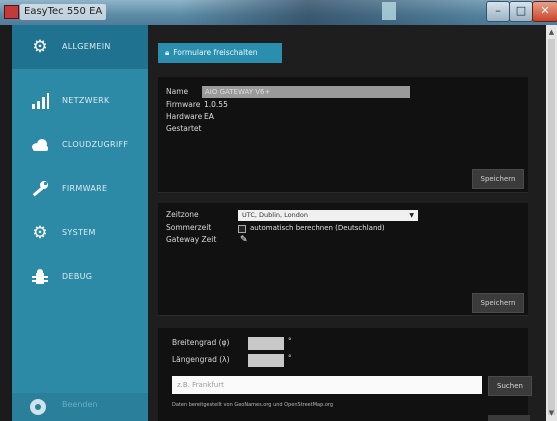  What do you see at coordinates (182, 214) in the screenshot?
I see `timezone-label: Zeitzone` at bounding box center [182, 214].